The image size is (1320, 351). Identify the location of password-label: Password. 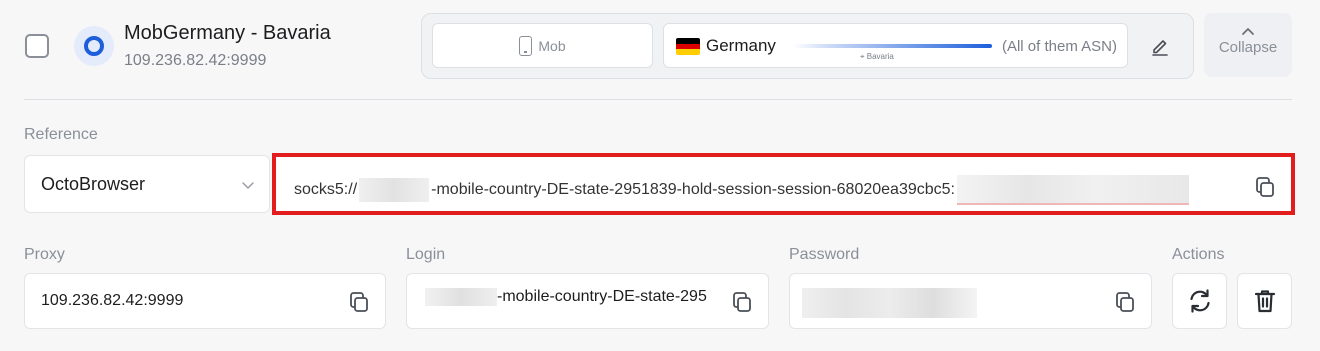
(824, 254).